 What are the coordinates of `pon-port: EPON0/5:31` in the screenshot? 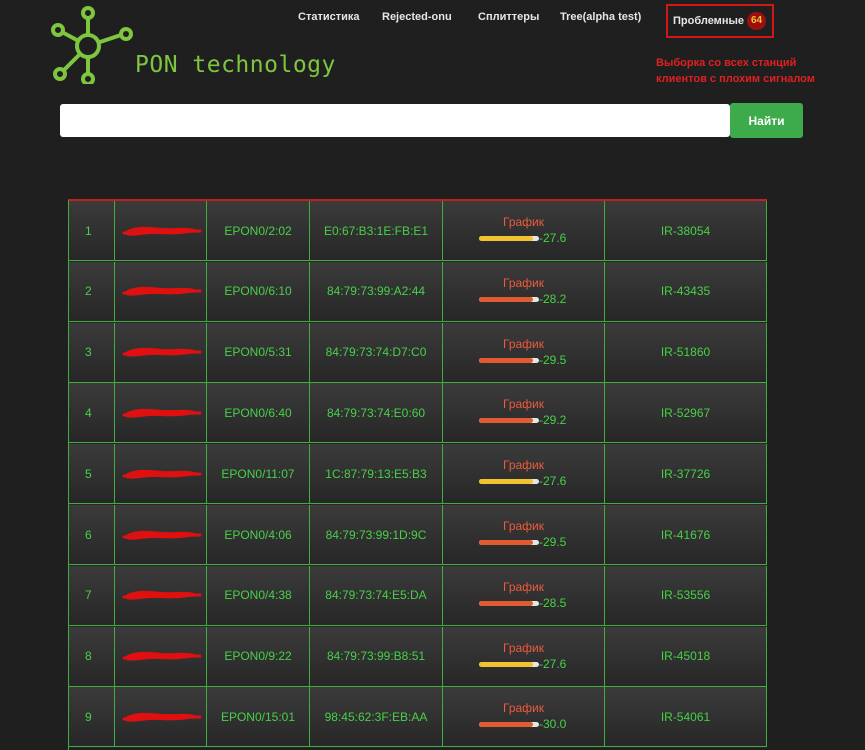 It's located at (258, 352).